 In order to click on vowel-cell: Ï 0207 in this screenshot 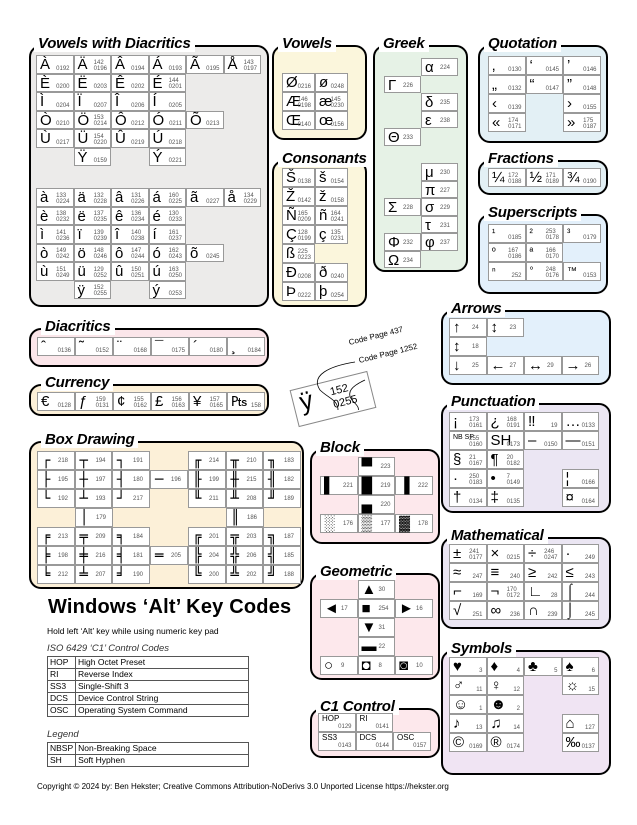, I will do `click(92, 101)`.